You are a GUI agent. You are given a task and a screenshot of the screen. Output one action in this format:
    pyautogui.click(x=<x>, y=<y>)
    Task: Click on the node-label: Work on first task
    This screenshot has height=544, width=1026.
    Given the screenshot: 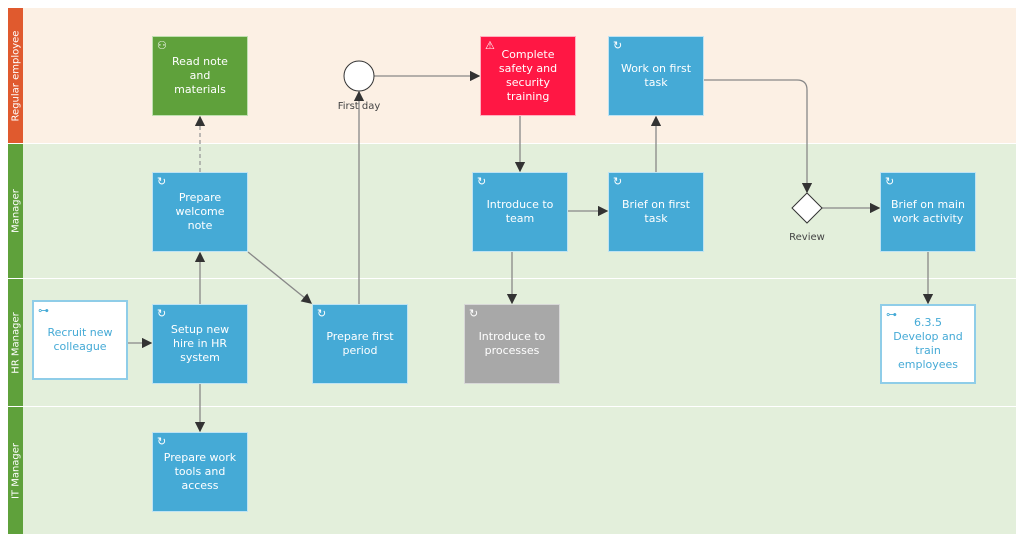 What is the action you would take?
    pyautogui.click(x=656, y=75)
    